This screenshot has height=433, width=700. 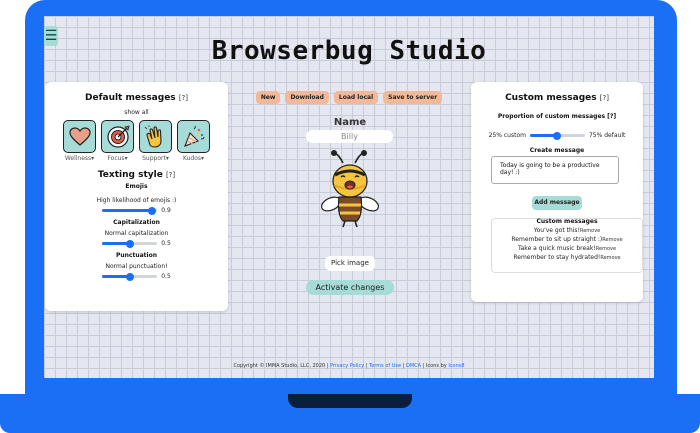 I want to click on emojis-value: 0.9, so click(x=166, y=210).